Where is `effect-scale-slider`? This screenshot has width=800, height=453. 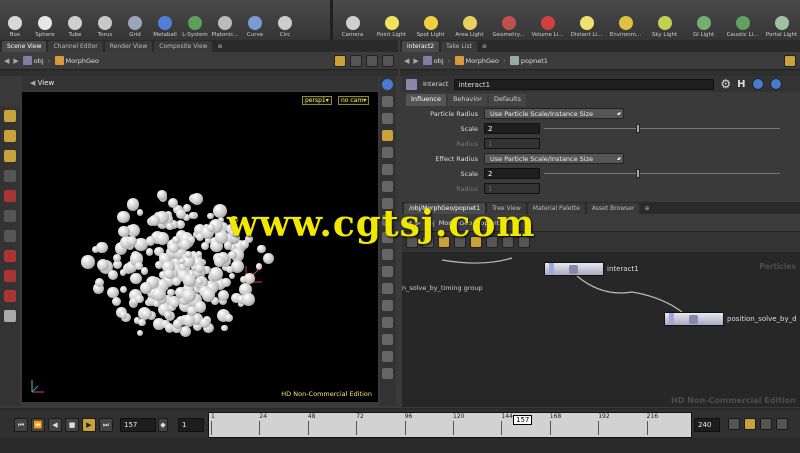 effect-scale-slider is located at coordinates (662, 173).